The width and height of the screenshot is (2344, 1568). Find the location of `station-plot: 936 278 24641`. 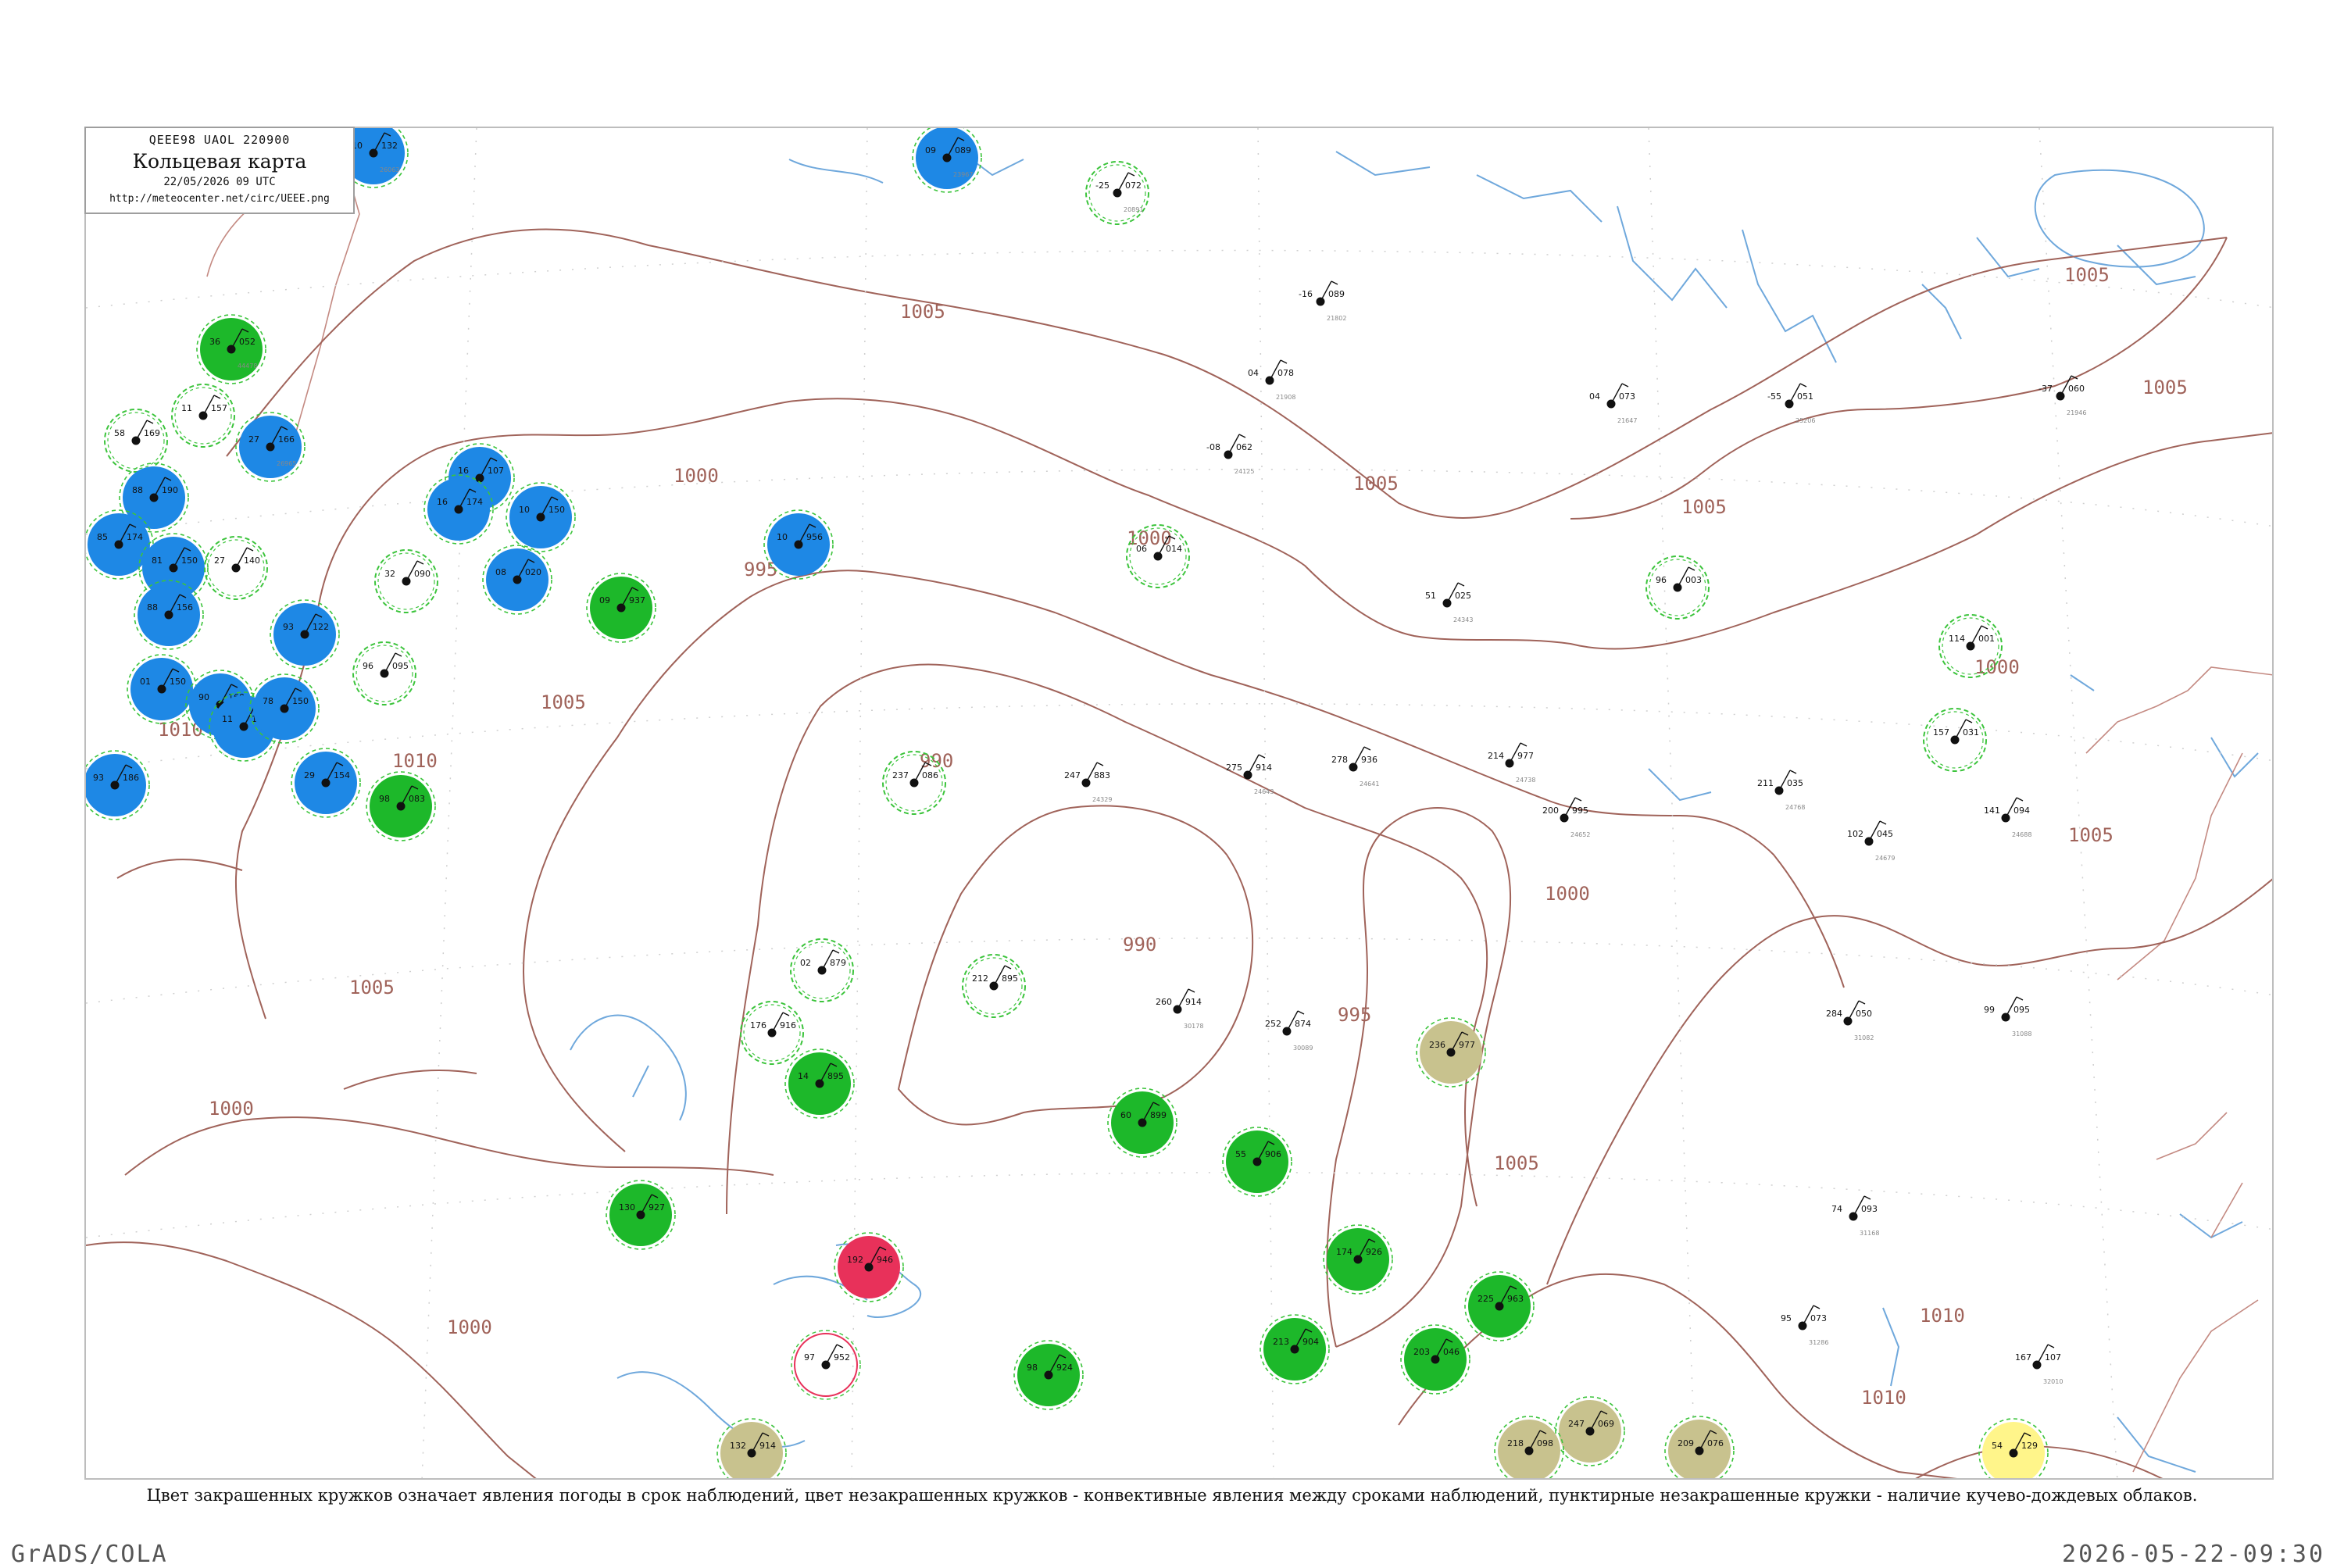

station-plot: 936 278 24641 is located at coordinates (1355, 767).